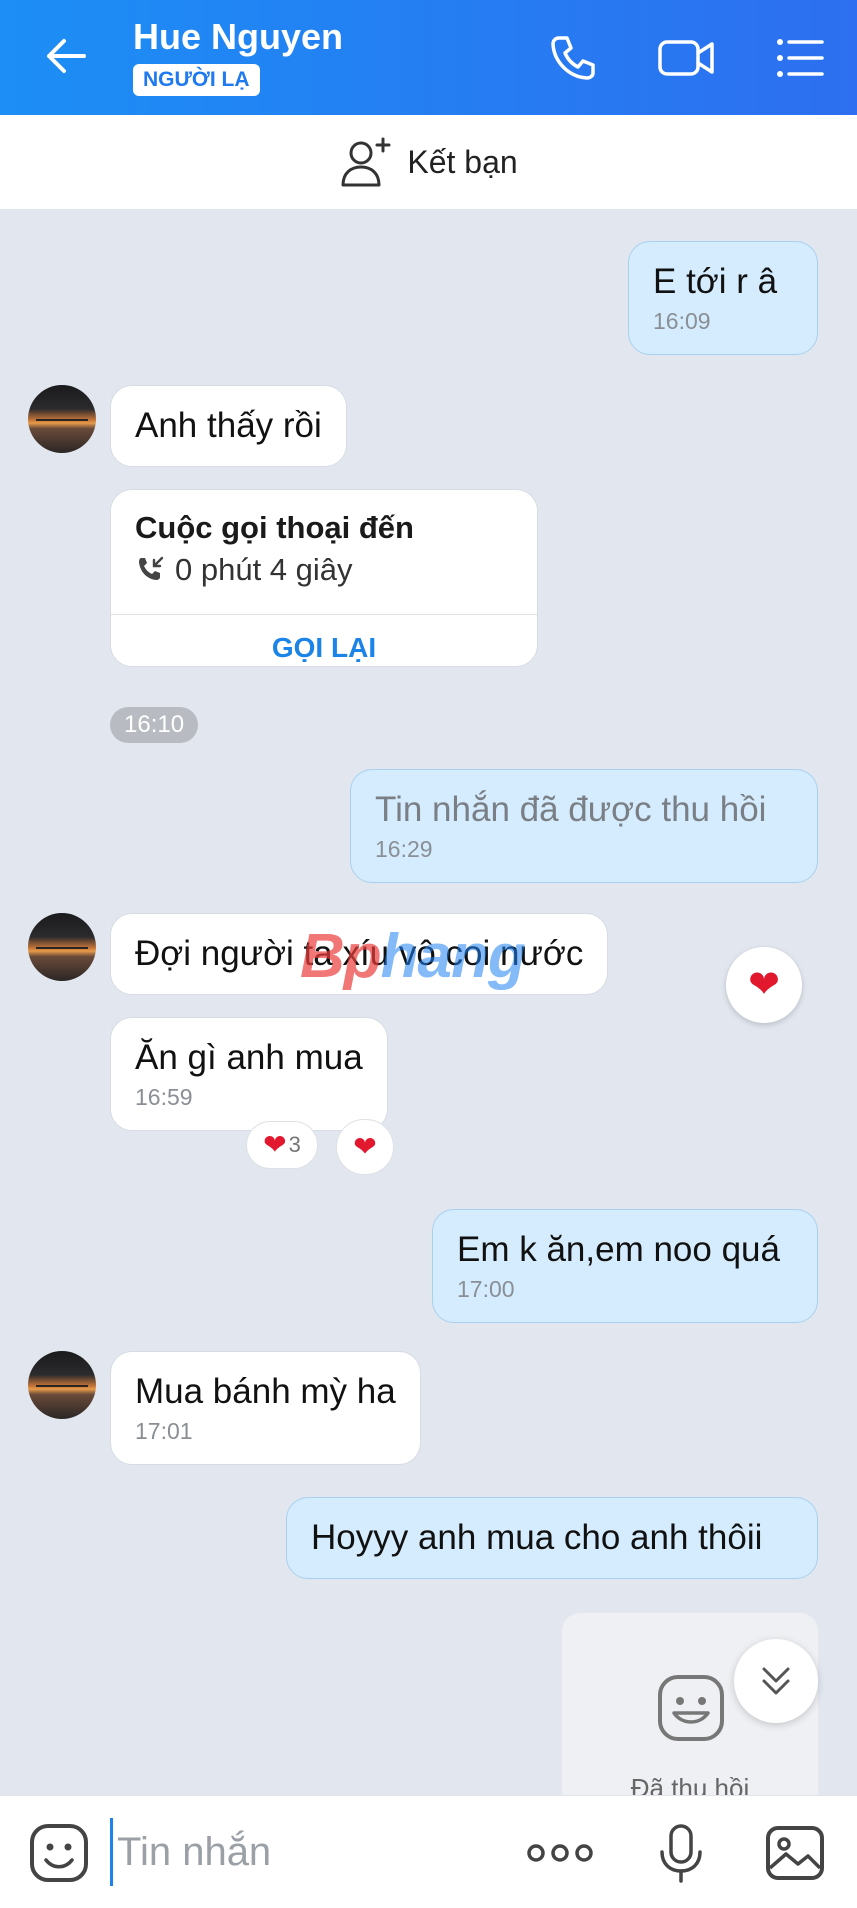  Describe the element at coordinates (238, 37) in the screenshot. I see `contact-name: Hue Nguyen` at that location.